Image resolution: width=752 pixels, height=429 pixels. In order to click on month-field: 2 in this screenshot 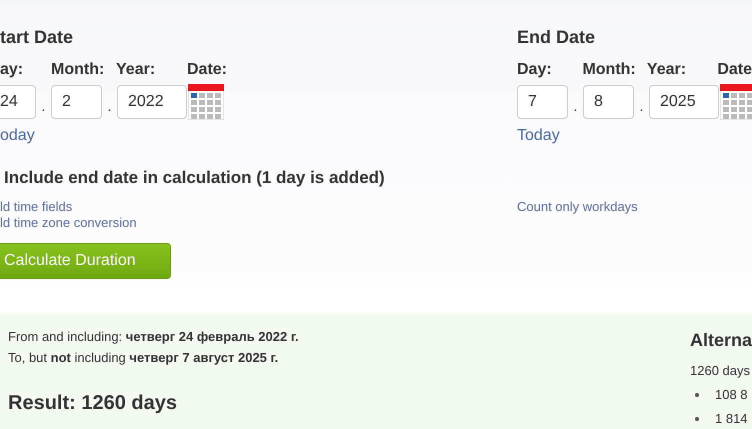, I will do `click(76, 102)`.